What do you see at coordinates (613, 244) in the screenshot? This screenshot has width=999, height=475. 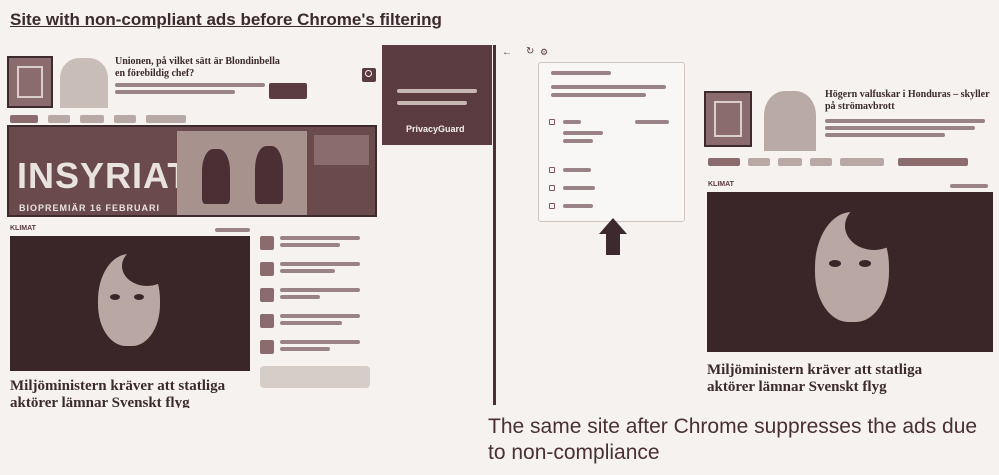 I see `up-arrow-stem` at bounding box center [613, 244].